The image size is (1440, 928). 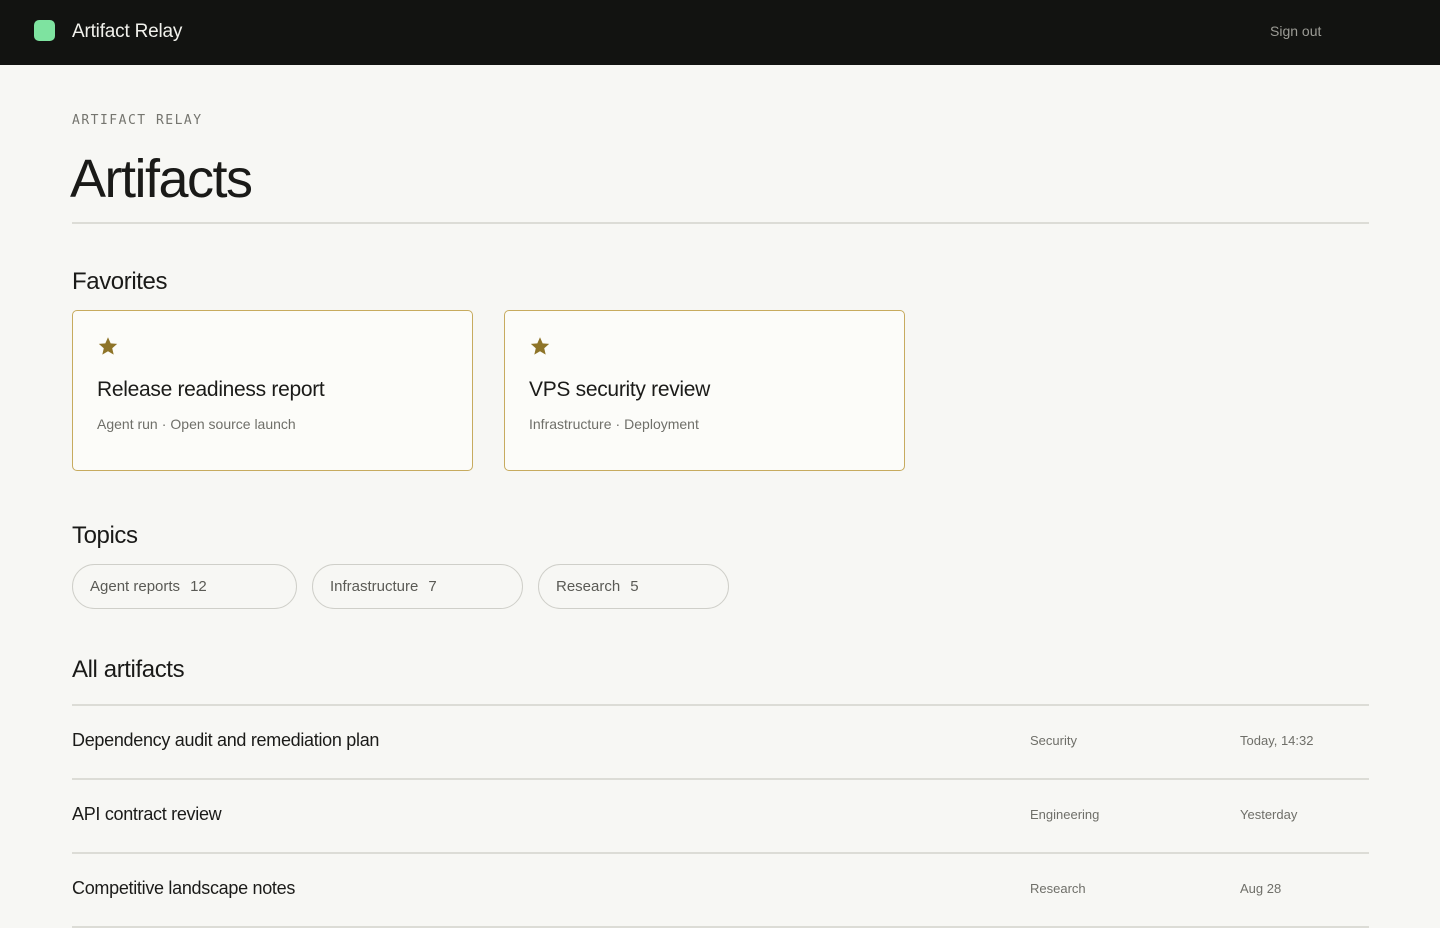 What do you see at coordinates (184, 888) in the screenshot?
I see `artifact-title: Competitive landscape notes` at bounding box center [184, 888].